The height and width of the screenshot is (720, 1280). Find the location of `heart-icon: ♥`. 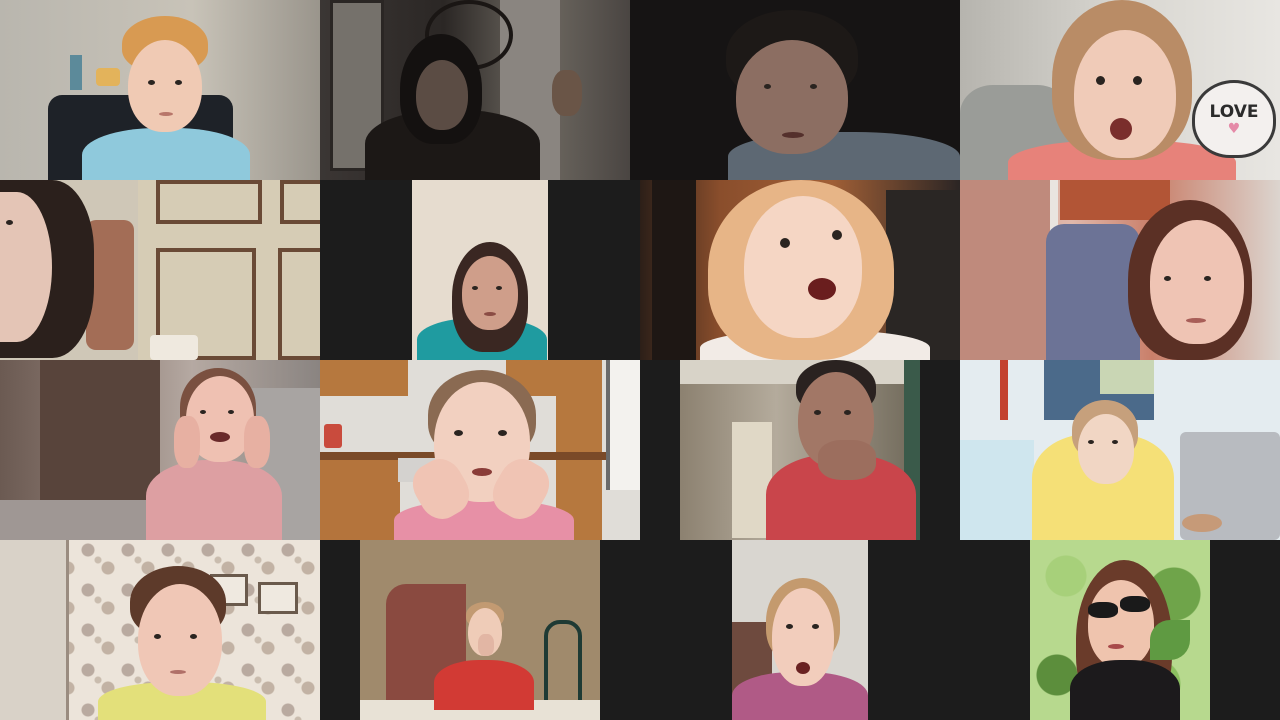

heart-icon: ♥ is located at coordinates (1234, 129).